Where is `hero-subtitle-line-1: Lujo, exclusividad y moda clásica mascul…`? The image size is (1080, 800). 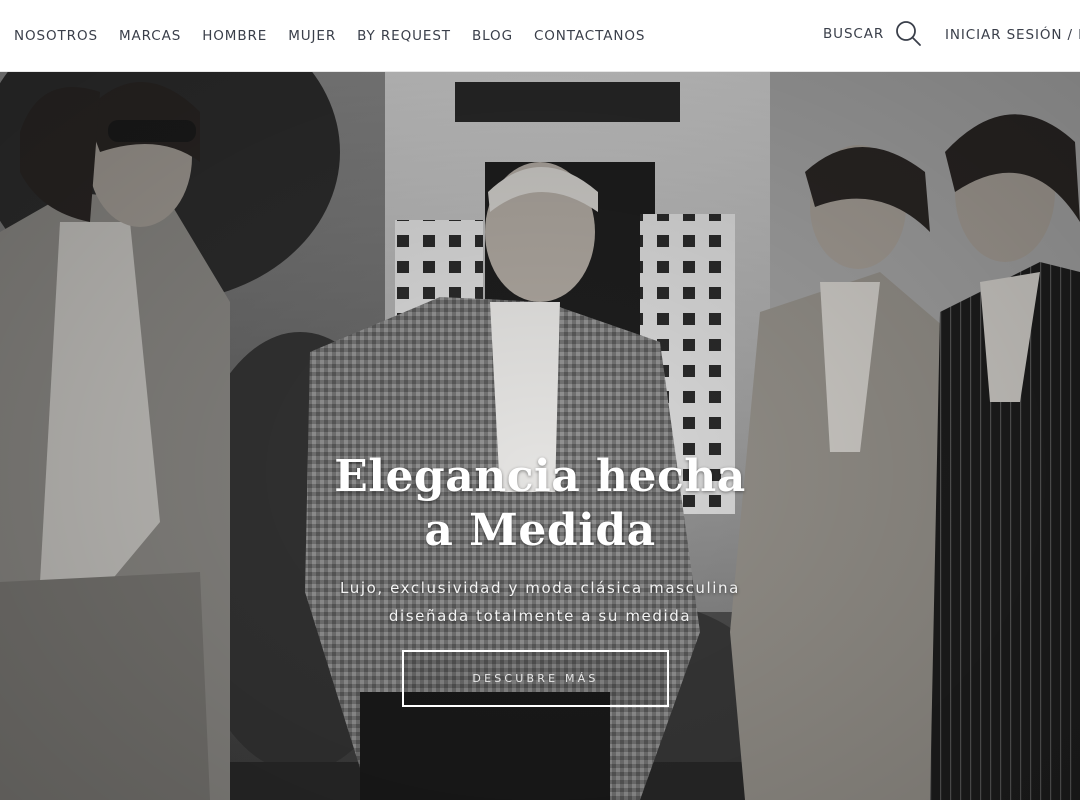
hero-subtitle-line-1: Lujo, exclusividad y moda clásica mascul… is located at coordinates (540, 588).